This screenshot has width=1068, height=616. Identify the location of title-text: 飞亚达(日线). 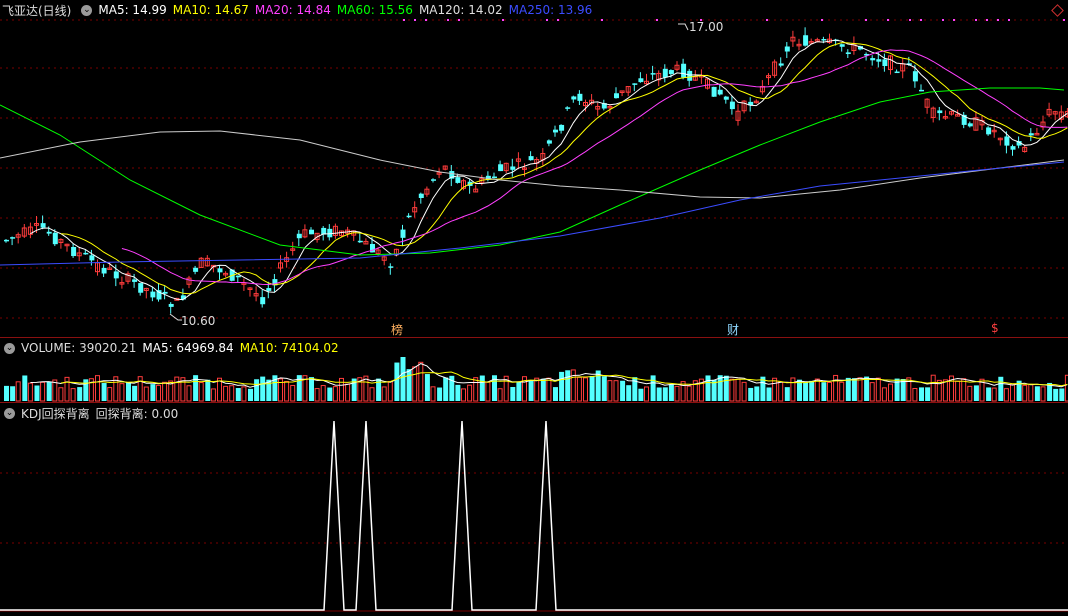
(37, 10).